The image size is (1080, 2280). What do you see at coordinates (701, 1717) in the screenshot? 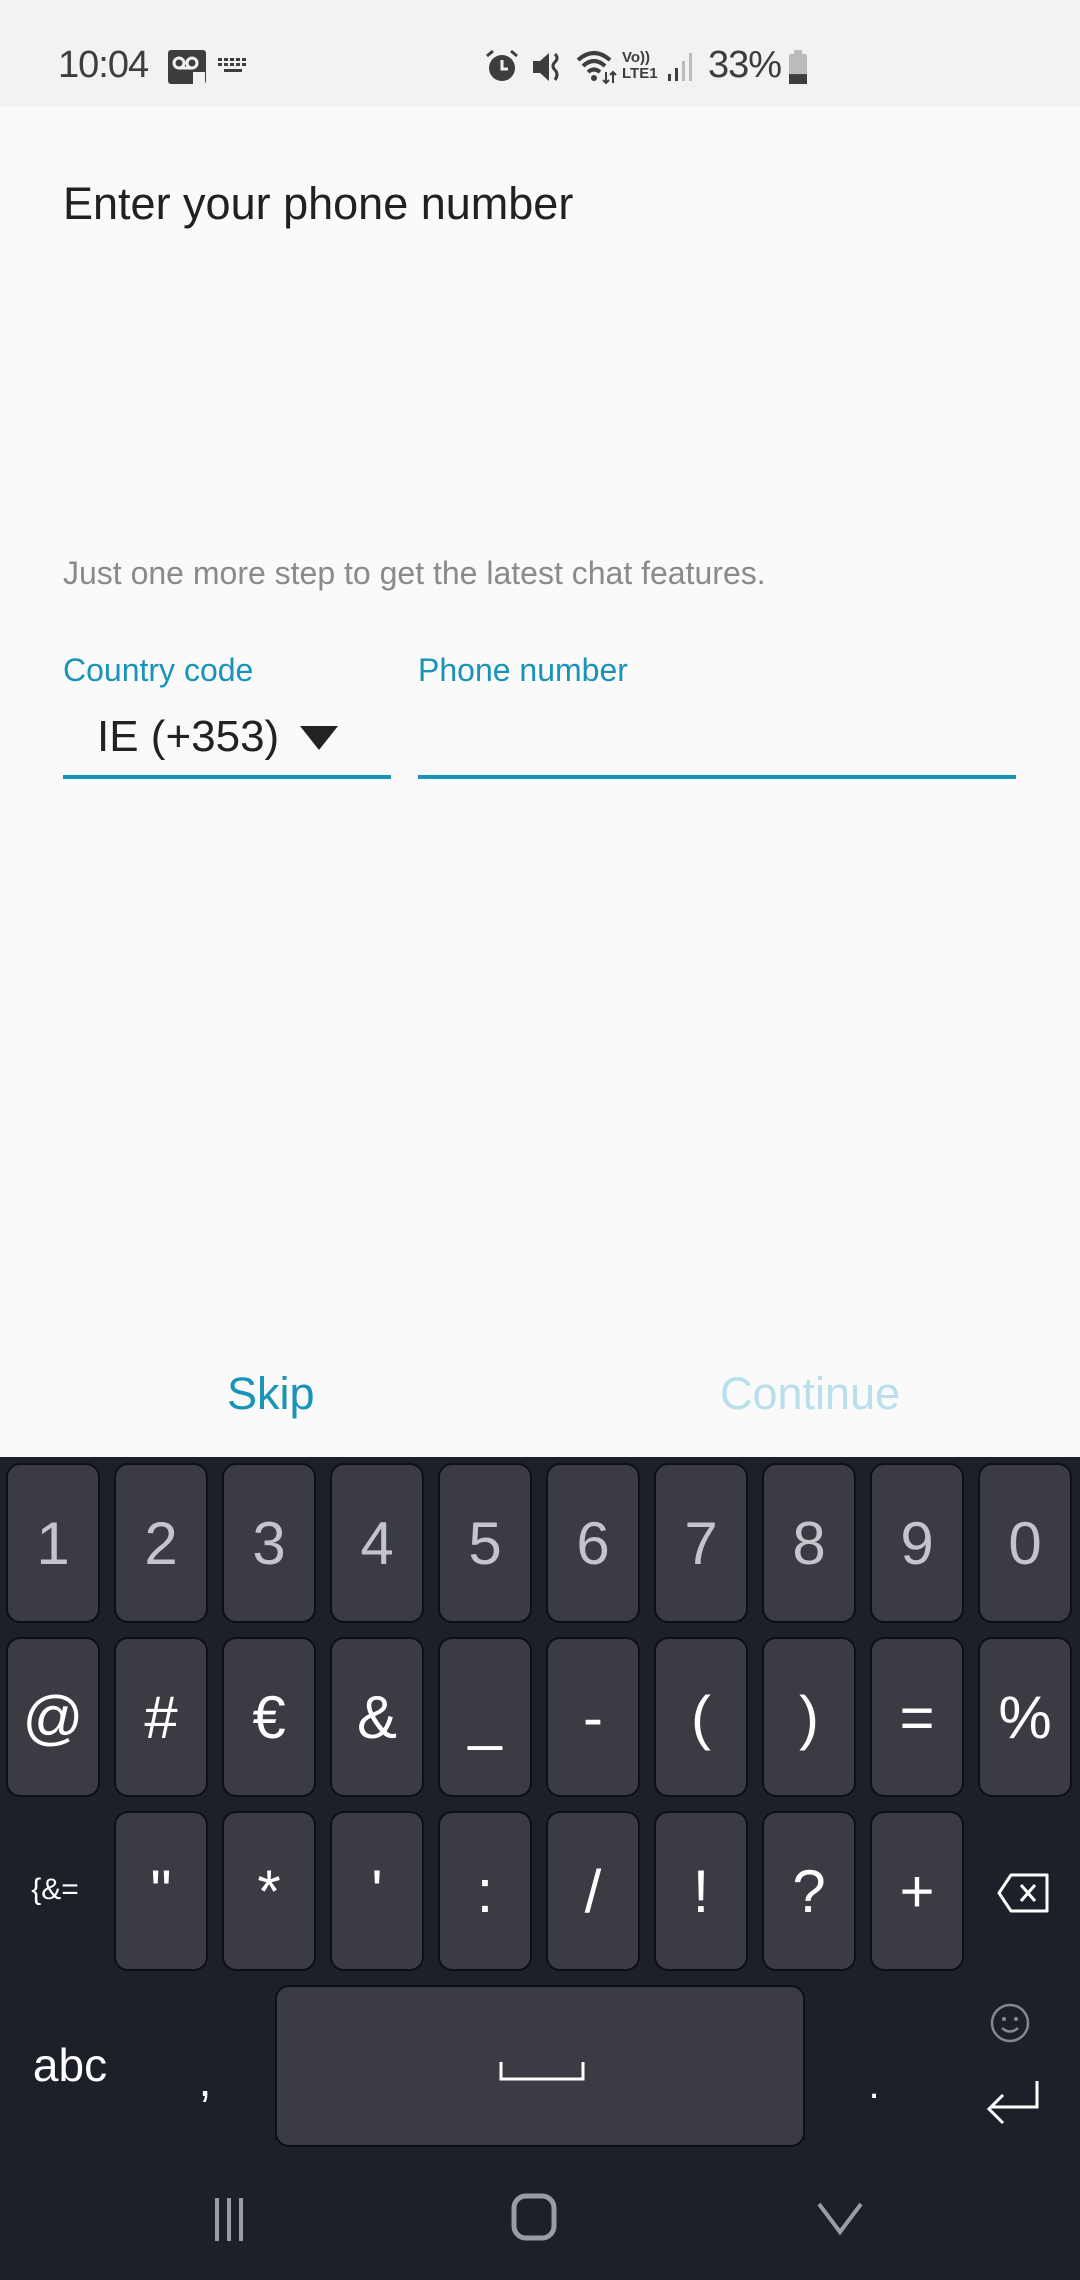
I see `key-symbol: (` at bounding box center [701, 1717].